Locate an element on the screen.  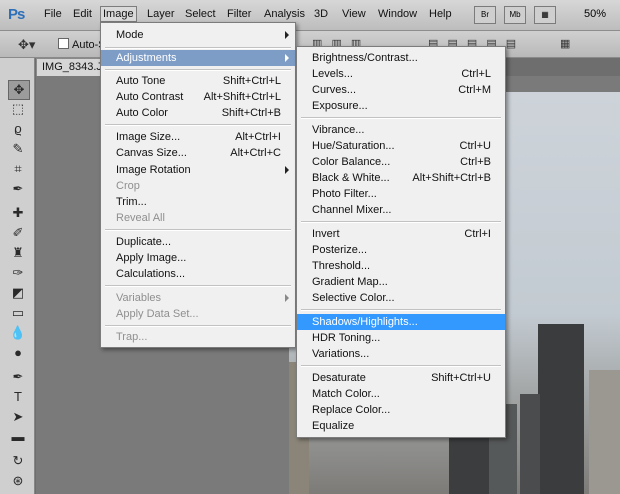
type-tool-icon: T is located at coordinates (18, 397).